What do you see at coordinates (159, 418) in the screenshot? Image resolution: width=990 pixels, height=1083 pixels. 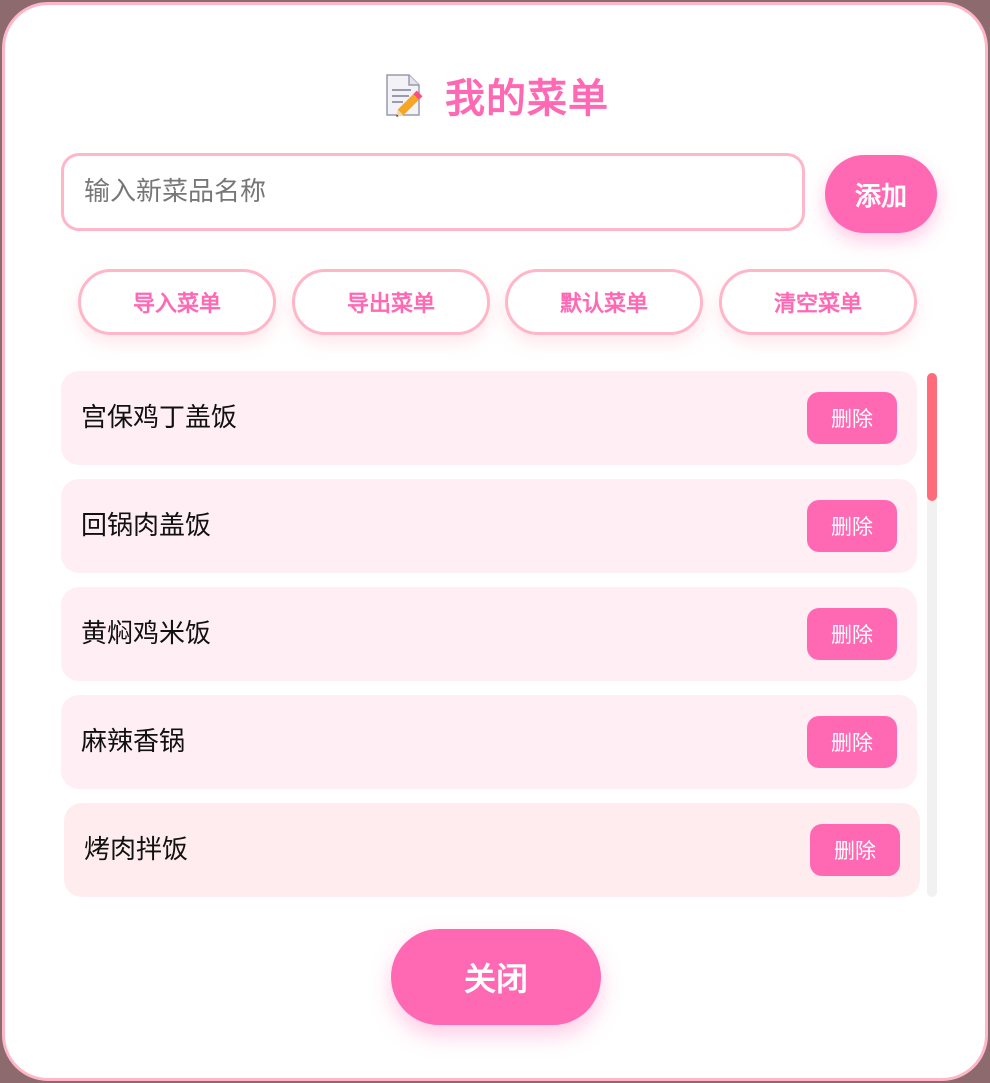 I see `dish-name: 宫保鸡丁盖饭` at bounding box center [159, 418].